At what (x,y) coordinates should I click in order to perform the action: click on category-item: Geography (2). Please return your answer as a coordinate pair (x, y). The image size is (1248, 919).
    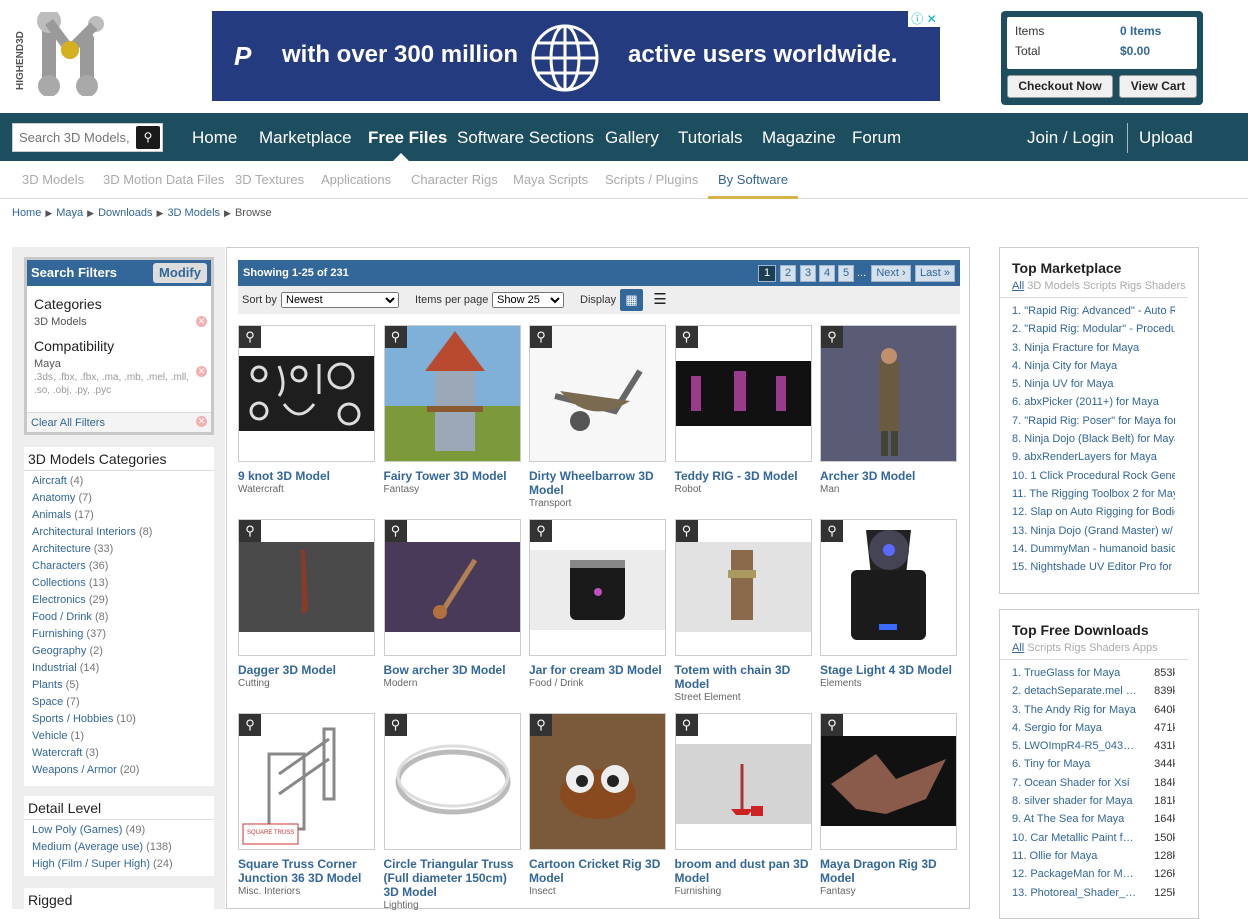
    Looking at the image, I should click on (119, 651).